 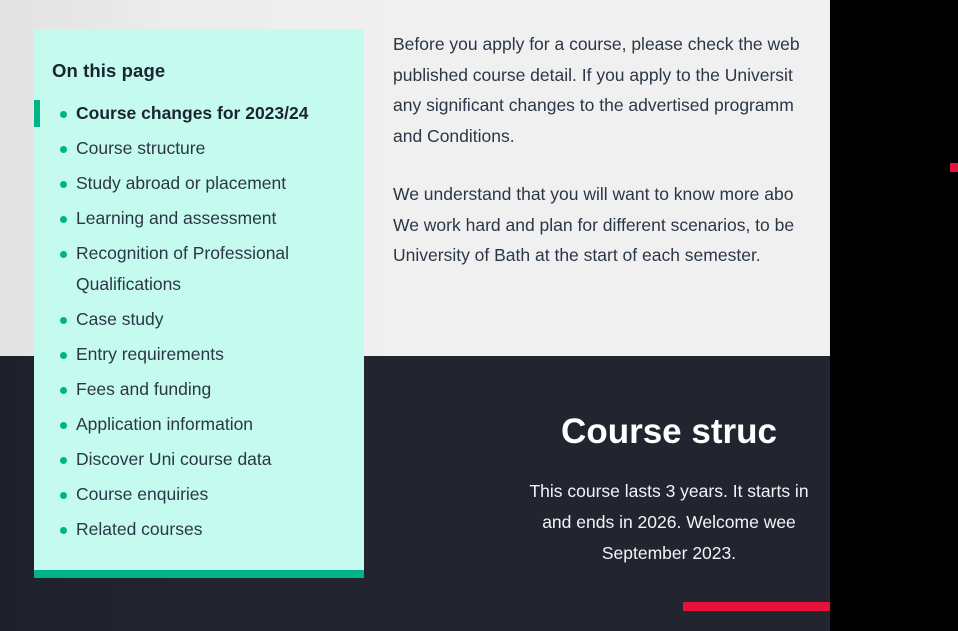 I want to click on on-this-page-link: Application information, so click(x=213, y=424).